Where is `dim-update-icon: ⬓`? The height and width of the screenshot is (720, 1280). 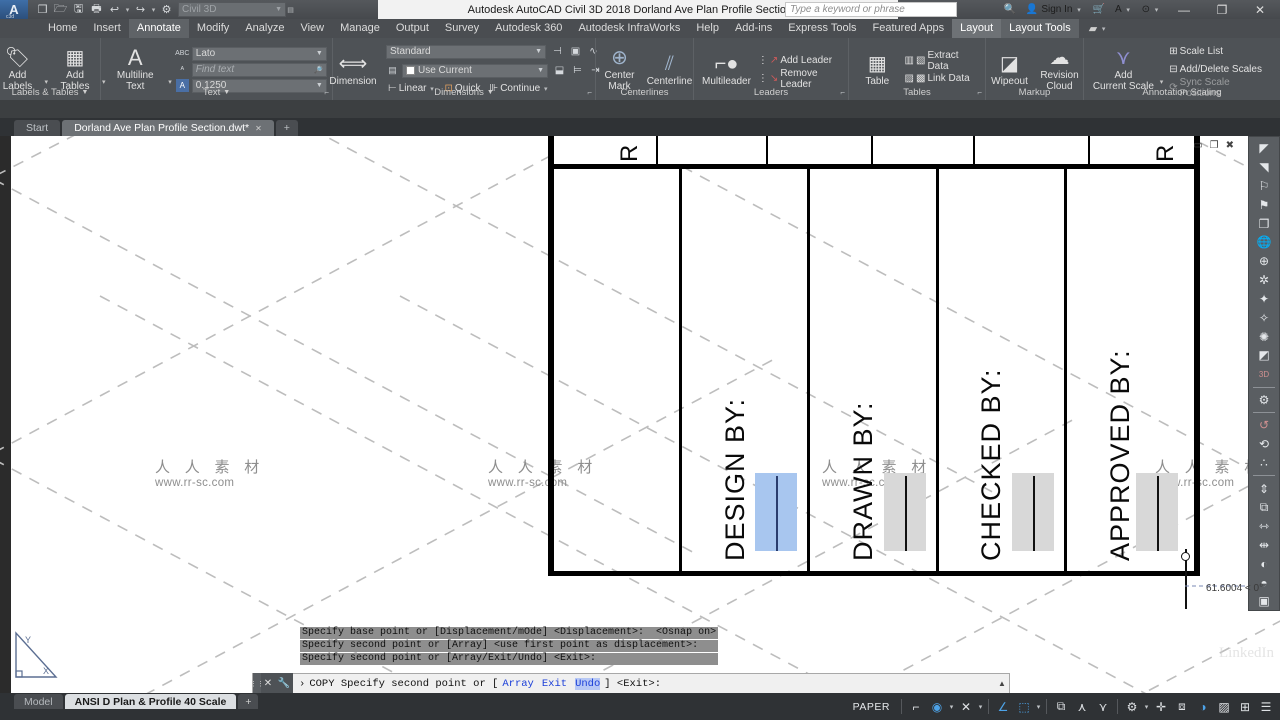
dim-update-icon: ⬓ is located at coordinates (559, 70).